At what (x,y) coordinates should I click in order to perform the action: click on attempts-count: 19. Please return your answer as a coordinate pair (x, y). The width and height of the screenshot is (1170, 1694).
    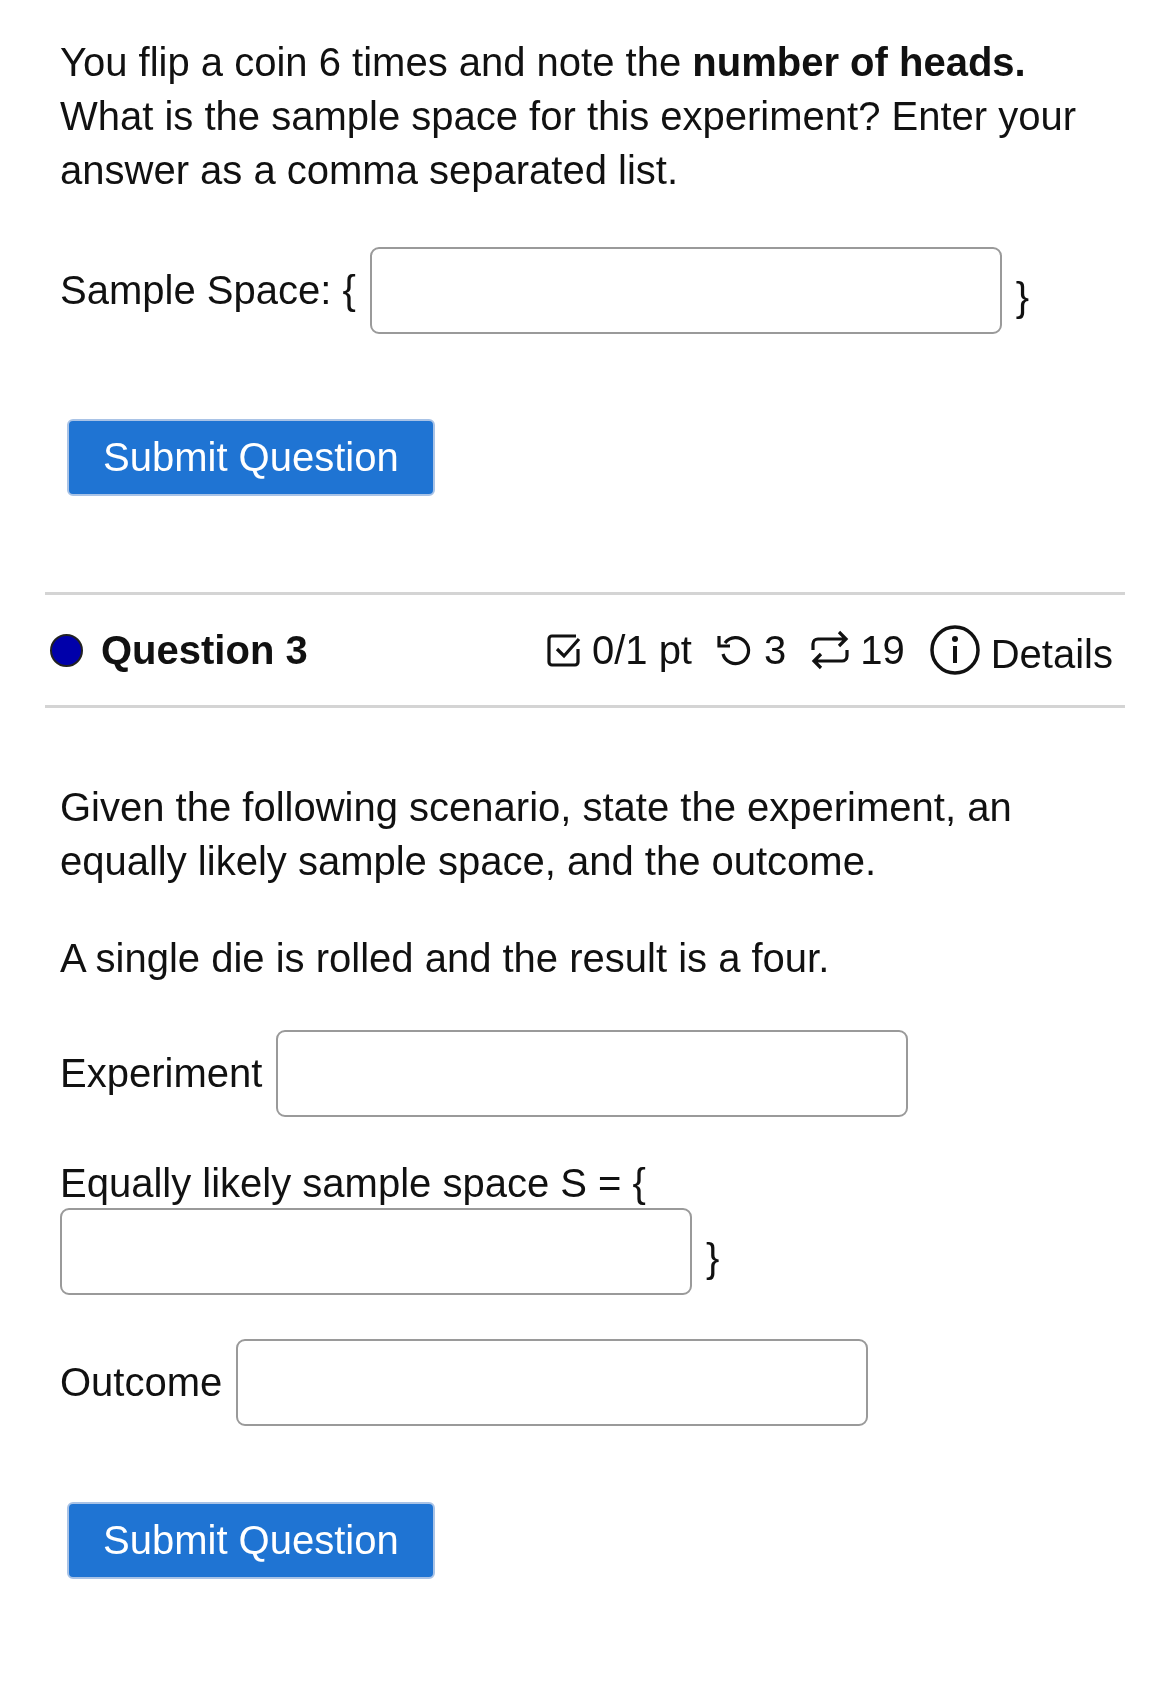
    Looking at the image, I should click on (882, 650).